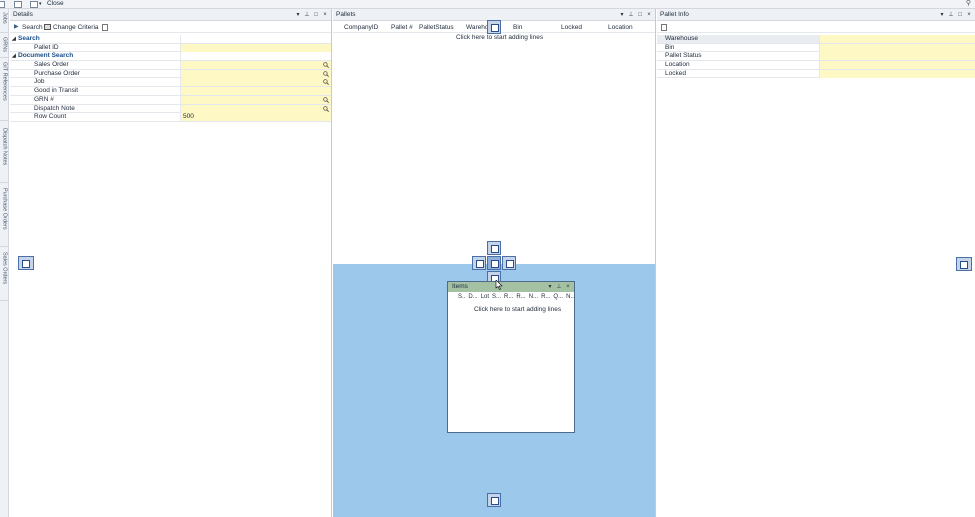 The width and height of the screenshot is (975, 517). Describe the element at coordinates (170, 100) in the screenshot. I see `row-grn: GRN #` at that location.